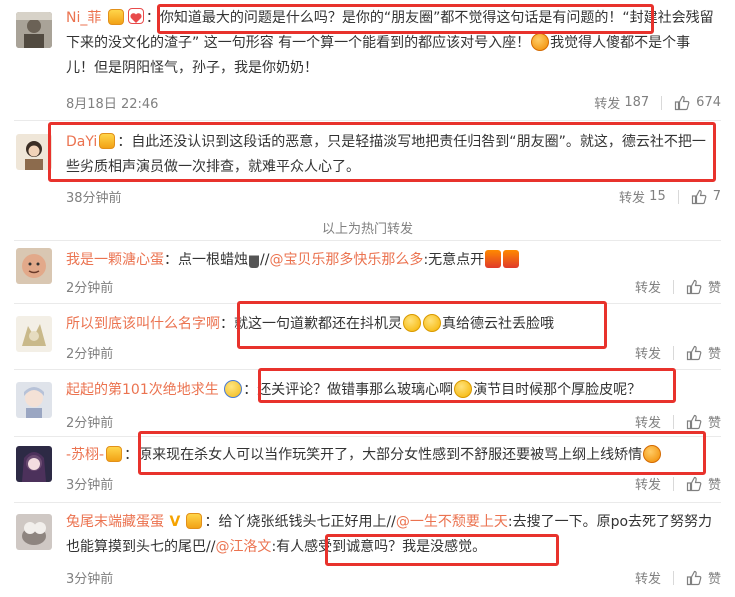  What do you see at coordinates (391, 18) in the screenshot?
I see `comment-body-part: 你知道最大的问题是什么吗？是你的“朋友圈”都不觉得这句话是有问题的！` at bounding box center [391, 18].